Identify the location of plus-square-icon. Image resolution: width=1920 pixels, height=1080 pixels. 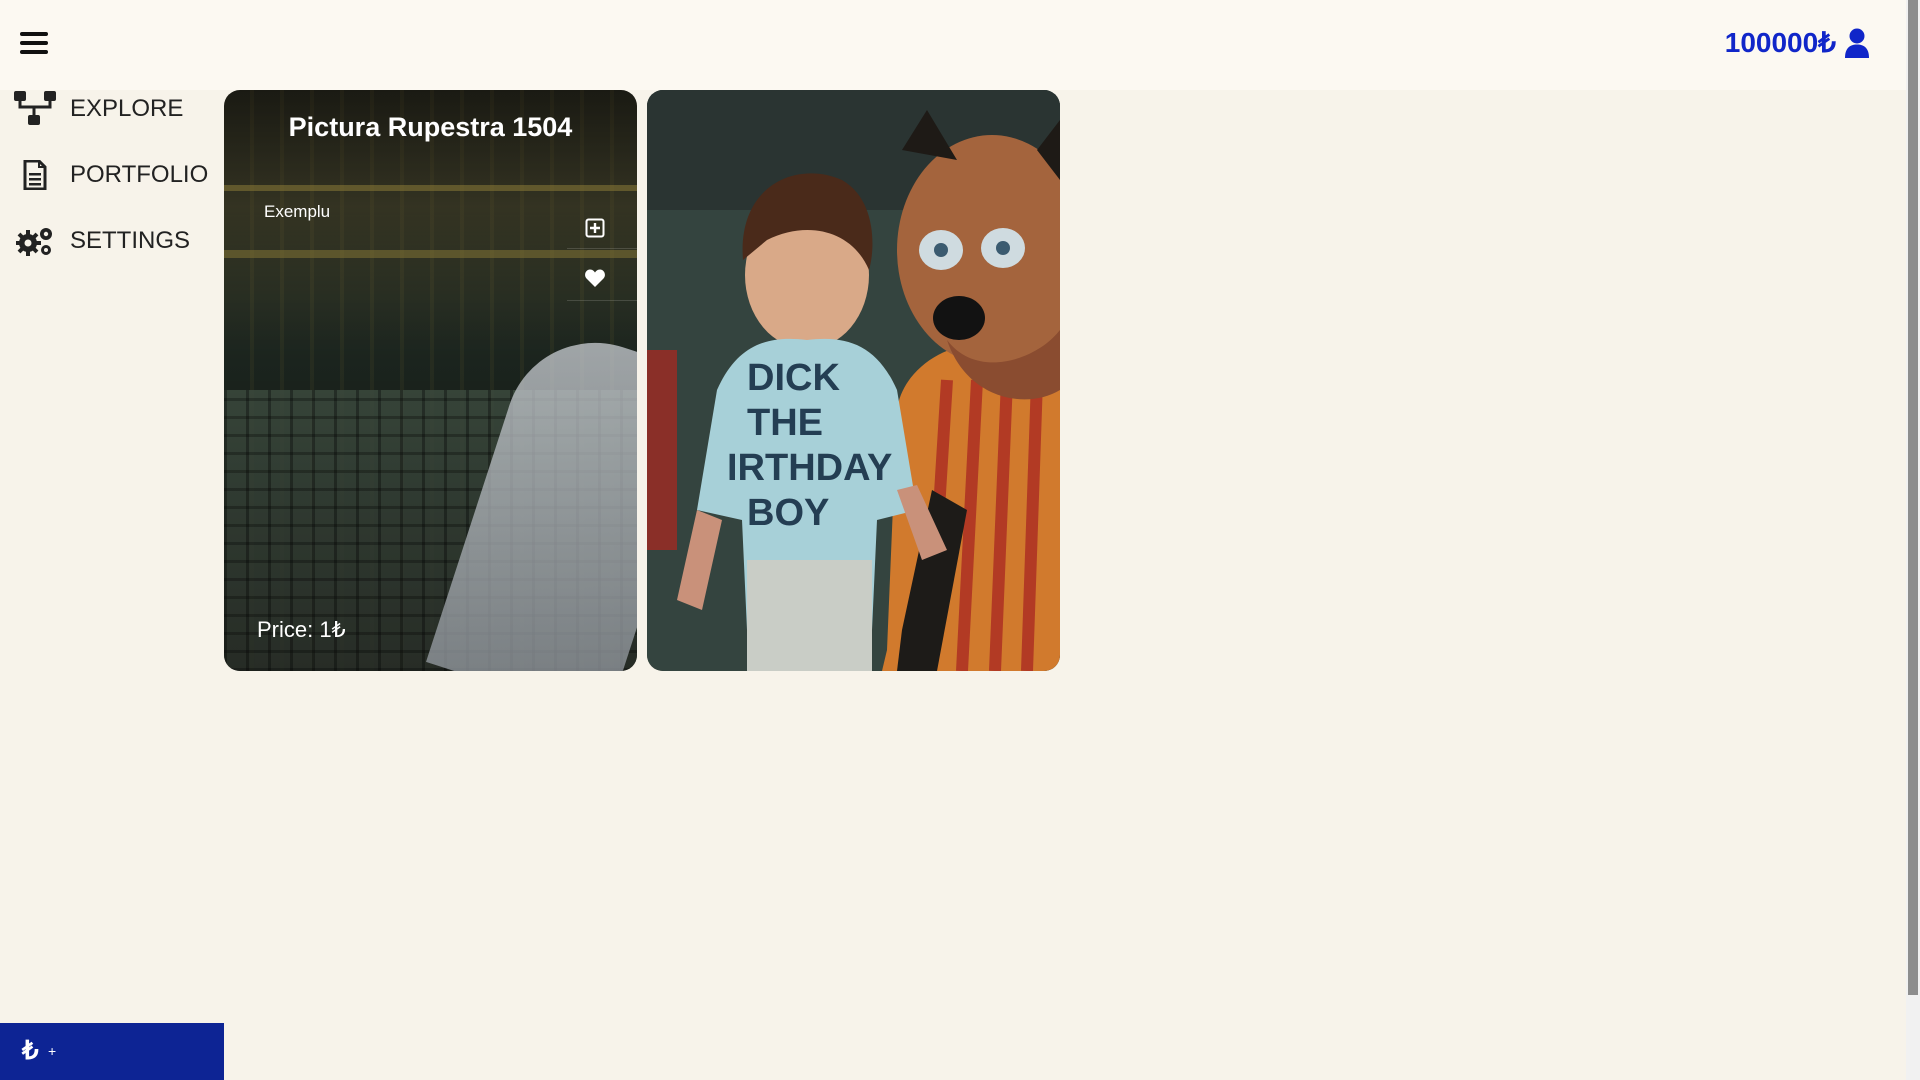
(595, 228).